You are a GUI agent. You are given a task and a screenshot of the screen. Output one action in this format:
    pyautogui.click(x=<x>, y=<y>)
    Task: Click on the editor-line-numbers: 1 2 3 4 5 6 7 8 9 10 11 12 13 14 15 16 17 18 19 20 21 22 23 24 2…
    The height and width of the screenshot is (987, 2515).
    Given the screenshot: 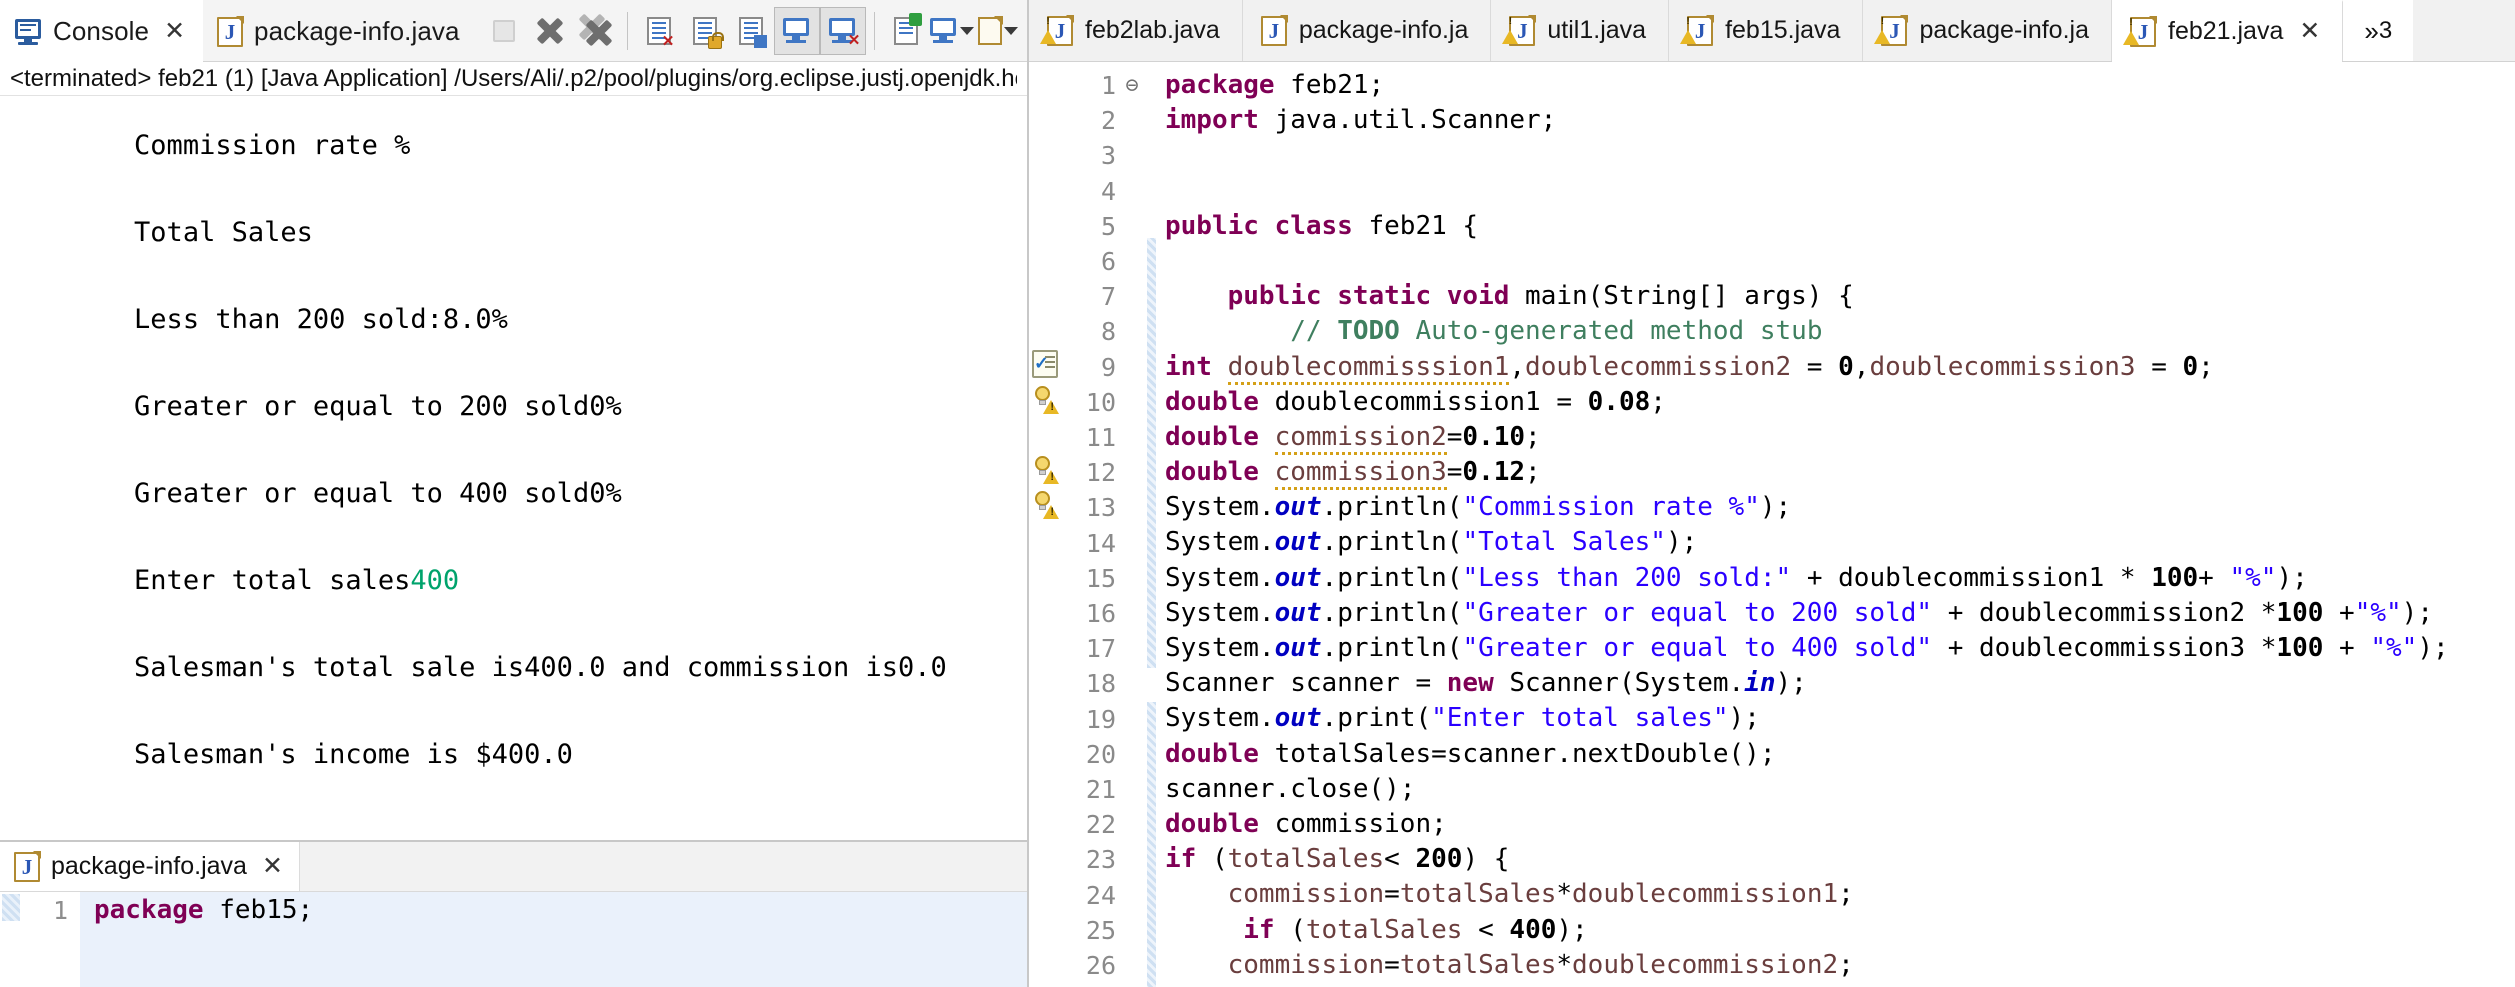 What is the action you would take?
    pyautogui.click(x=1091, y=524)
    